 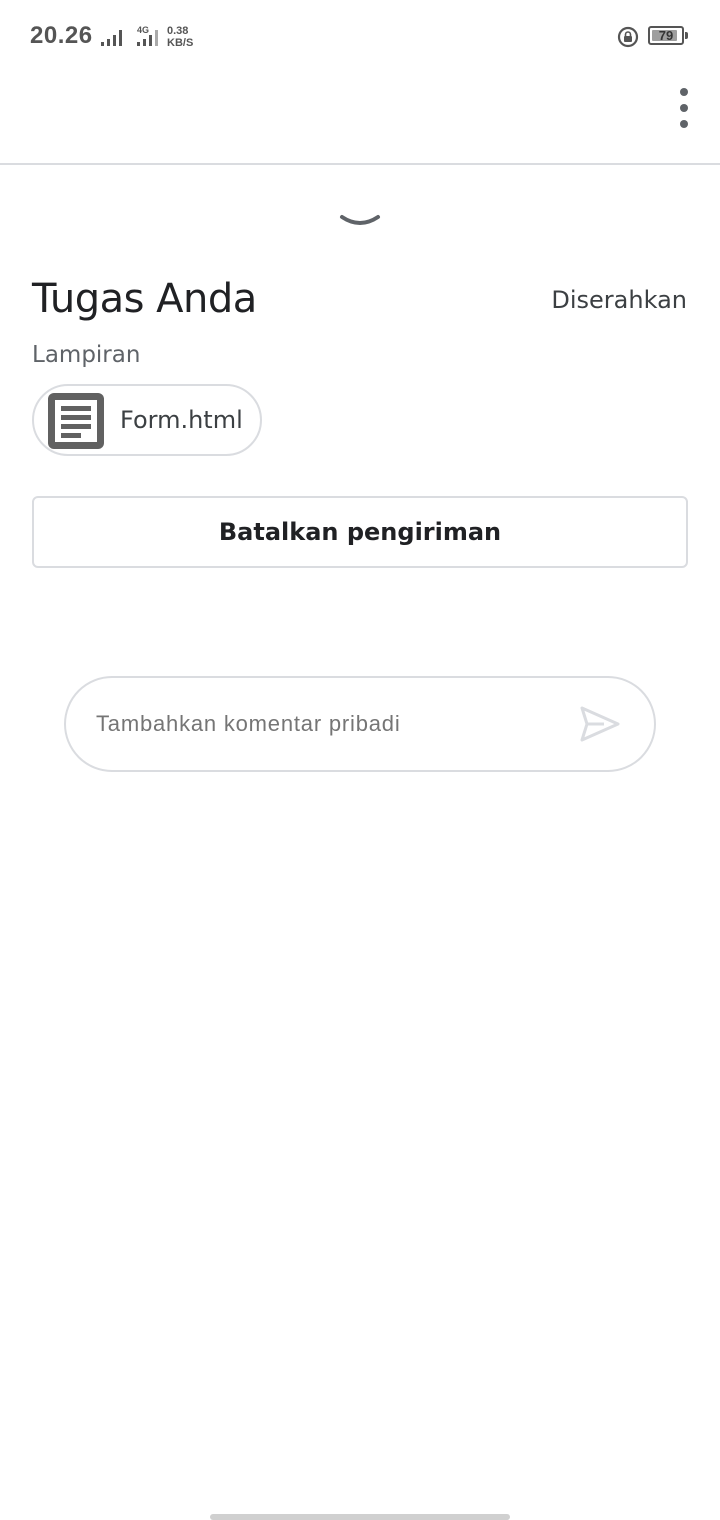 What do you see at coordinates (619, 300) in the screenshot?
I see `submission-status: Diserahkan` at bounding box center [619, 300].